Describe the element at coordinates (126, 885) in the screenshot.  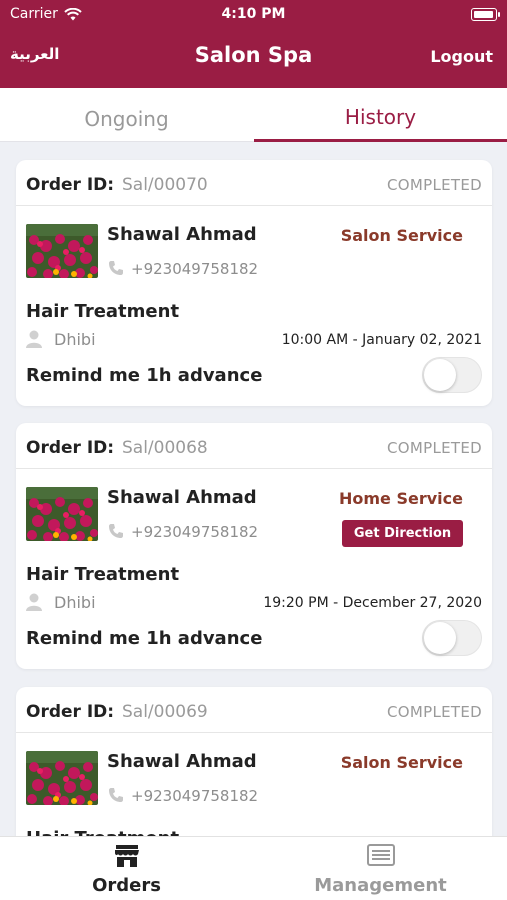
I see `tab-orders-label: Orders` at that location.